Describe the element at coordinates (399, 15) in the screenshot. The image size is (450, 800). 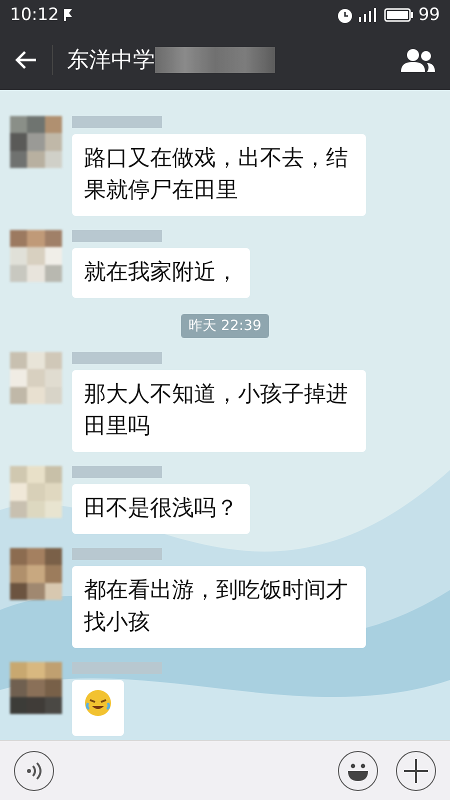
I see `battery-icon` at that location.